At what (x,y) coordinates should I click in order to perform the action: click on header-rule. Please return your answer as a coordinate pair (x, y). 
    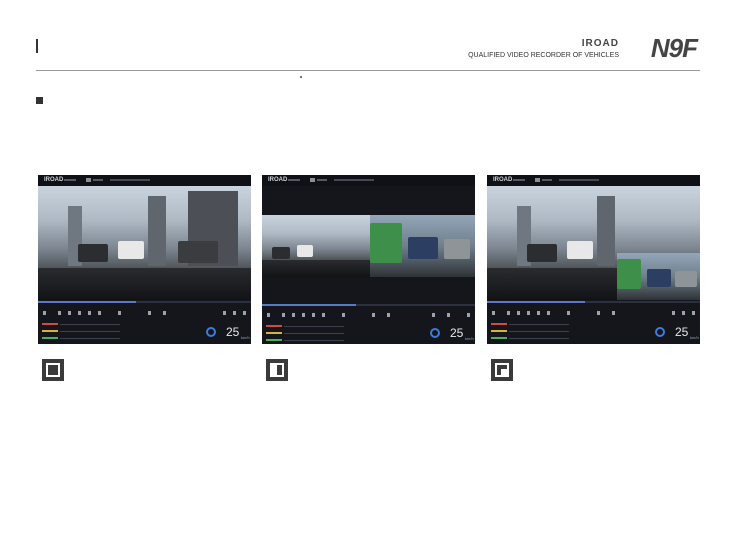
    Looking at the image, I should click on (368, 70).